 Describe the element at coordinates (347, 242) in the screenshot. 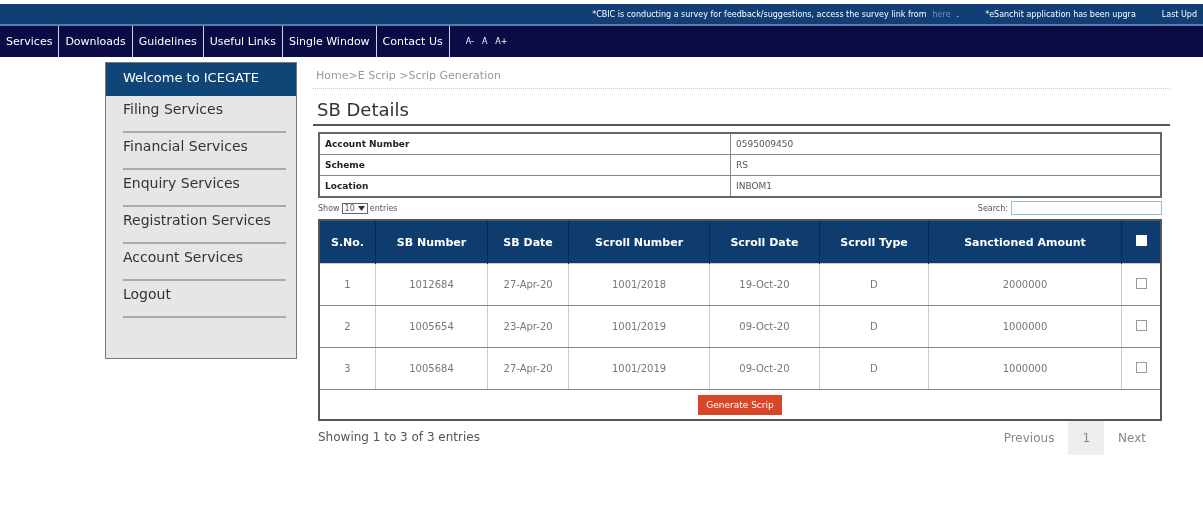

I see `column-header: S.No.` at that location.